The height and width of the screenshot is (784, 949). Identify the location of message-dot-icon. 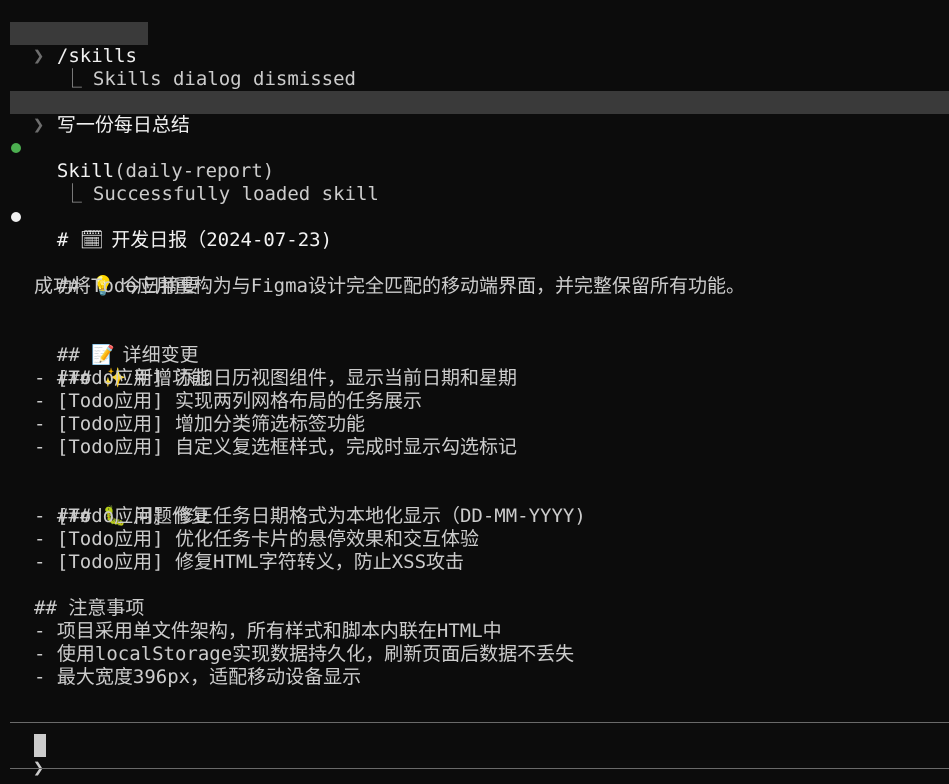
(16, 217).